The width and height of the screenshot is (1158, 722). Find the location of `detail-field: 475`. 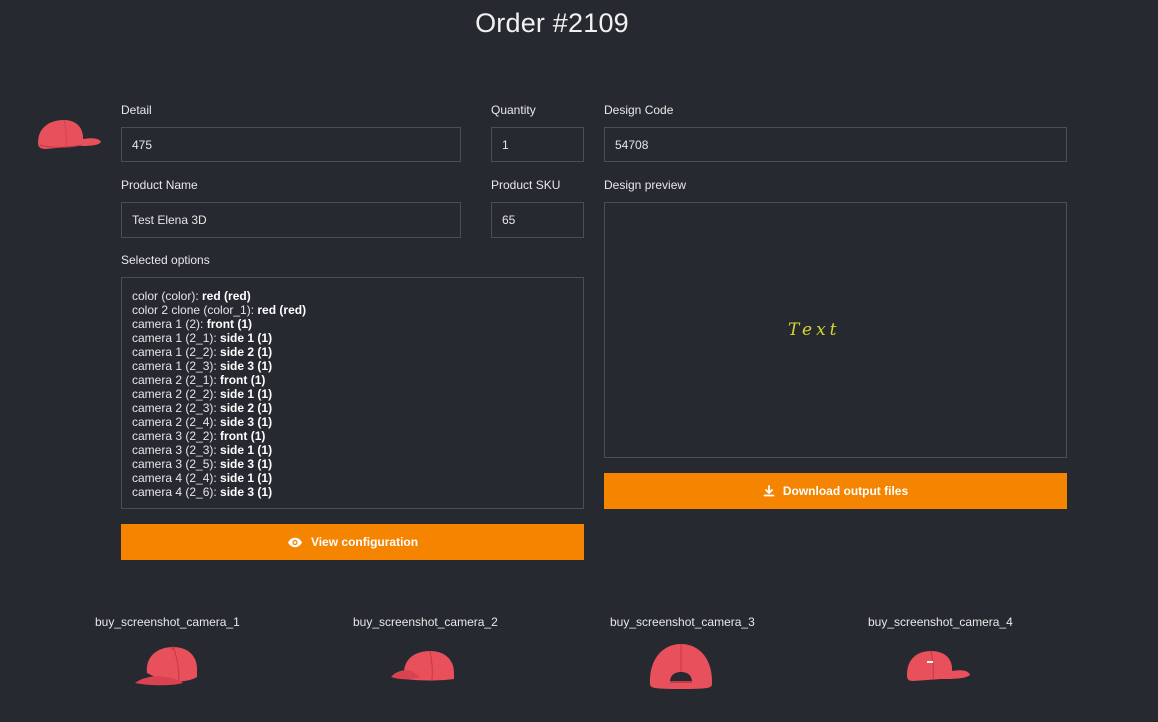

detail-field: 475 is located at coordinates (291, 144).